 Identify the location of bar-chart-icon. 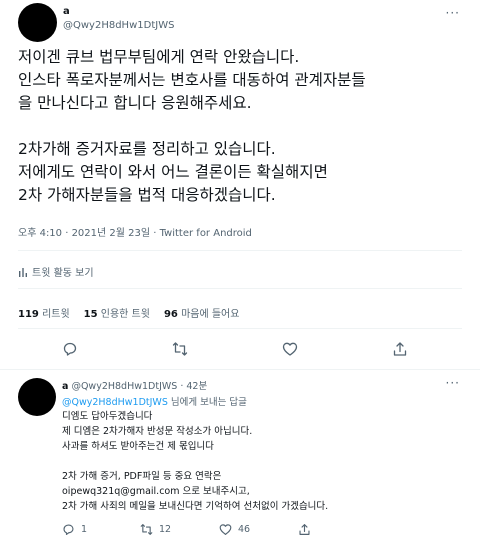
(23, 272).